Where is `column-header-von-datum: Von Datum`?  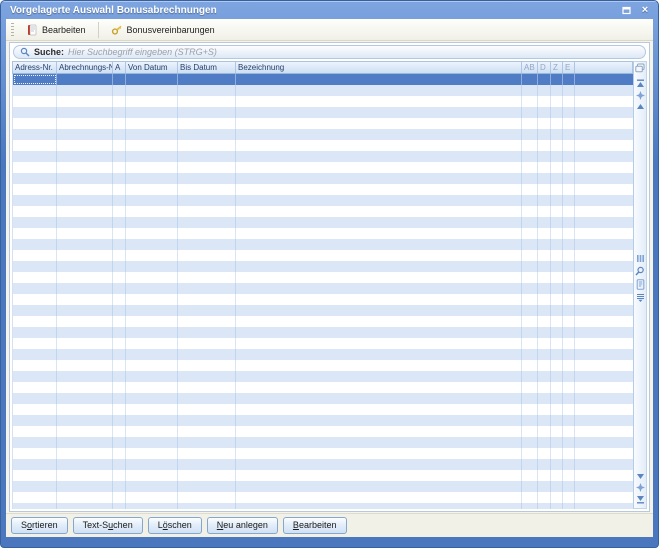 column-header-von-datum: Von Datum is located at coordinates (152, 67).